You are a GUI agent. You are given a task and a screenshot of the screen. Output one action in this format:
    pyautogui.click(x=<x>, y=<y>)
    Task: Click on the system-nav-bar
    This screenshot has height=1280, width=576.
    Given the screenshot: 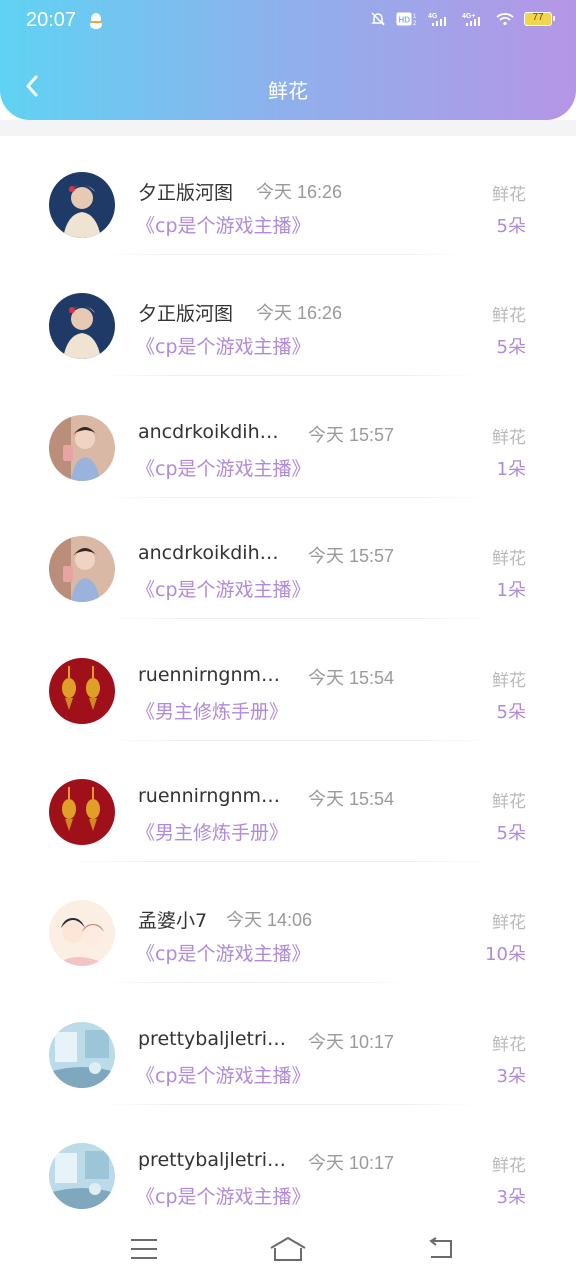 What is the action you would take?
    pyautogui.click(x=288, y=1249)
    